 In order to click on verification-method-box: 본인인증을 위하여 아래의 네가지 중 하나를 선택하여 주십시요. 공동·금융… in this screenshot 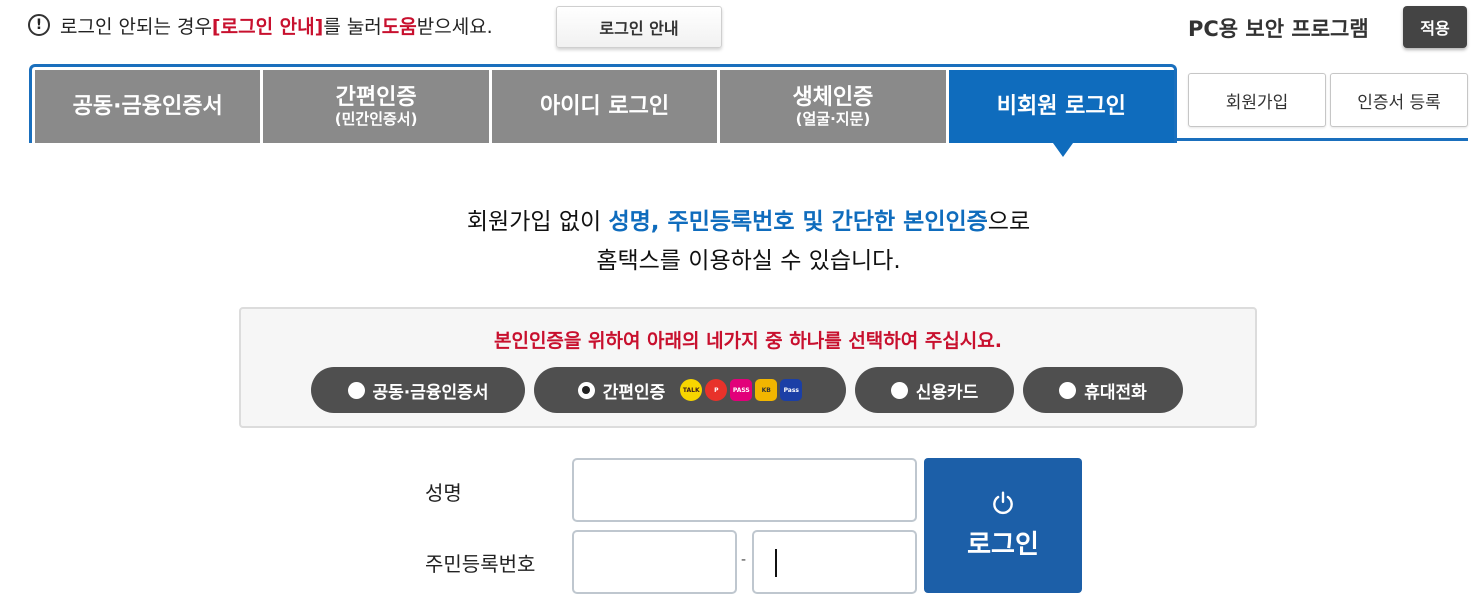, I will do `click(748, 367)`.